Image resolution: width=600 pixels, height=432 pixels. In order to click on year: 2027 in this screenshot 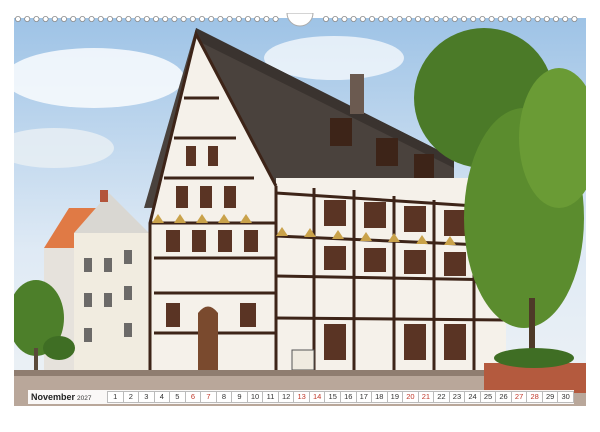, I will do `click(84, 398)`.